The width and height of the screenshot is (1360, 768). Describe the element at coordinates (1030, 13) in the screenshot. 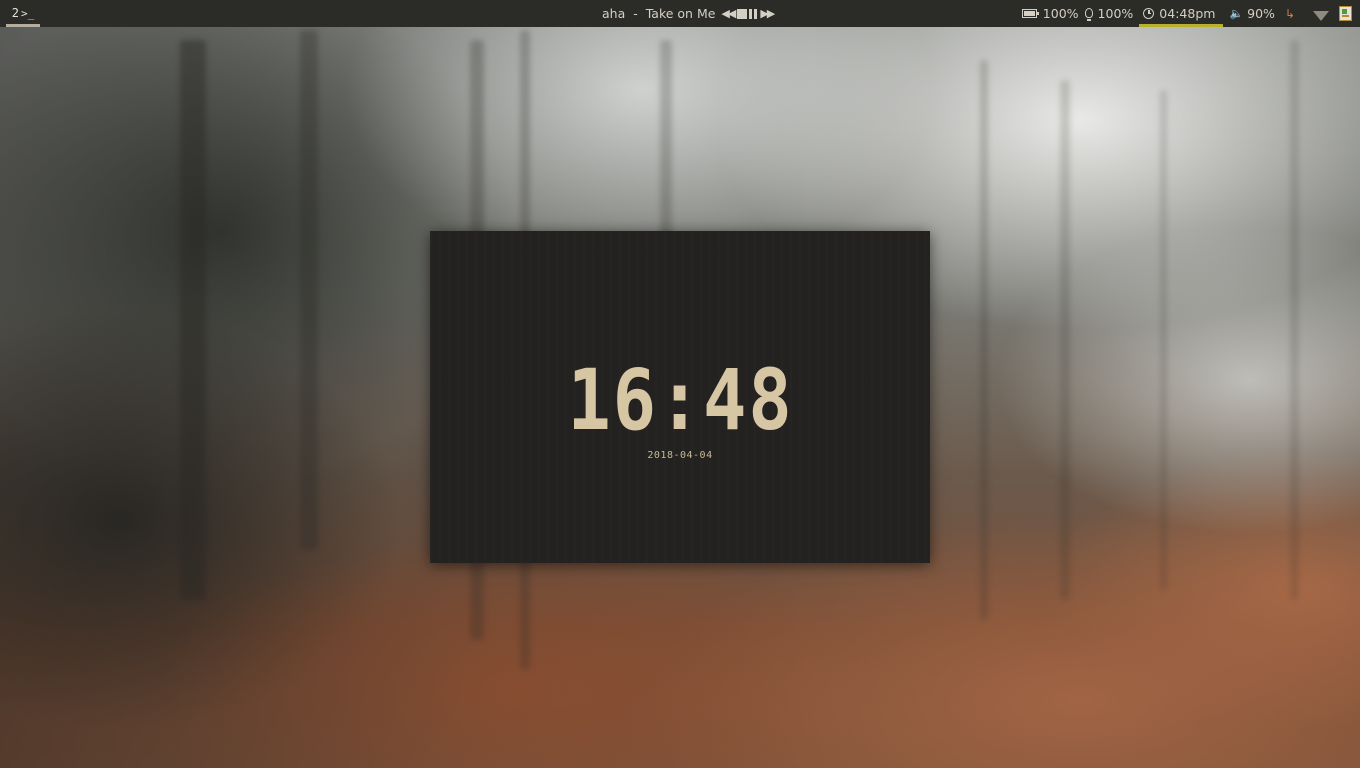

I see `battery-icon` at that location.